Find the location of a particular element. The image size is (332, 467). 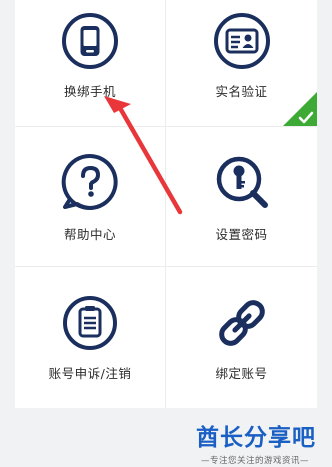

menu-item-help-center: 帮助中心 is located at coordinates (90, 197).